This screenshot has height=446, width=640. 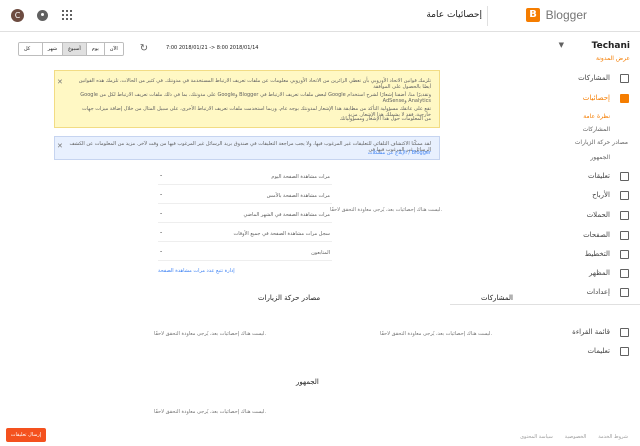 I want to click on notifications-icon, so click(x=42, y=15).